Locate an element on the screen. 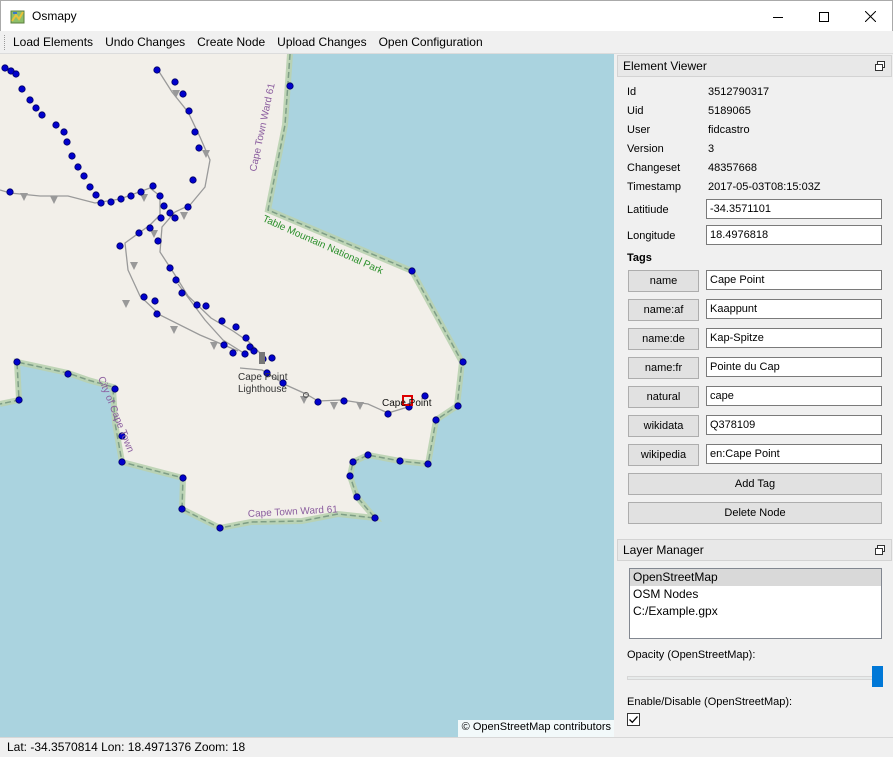 This screenshot has height=757, width=893. prop-label-uid: Uid is located at coordinates (635, 111).